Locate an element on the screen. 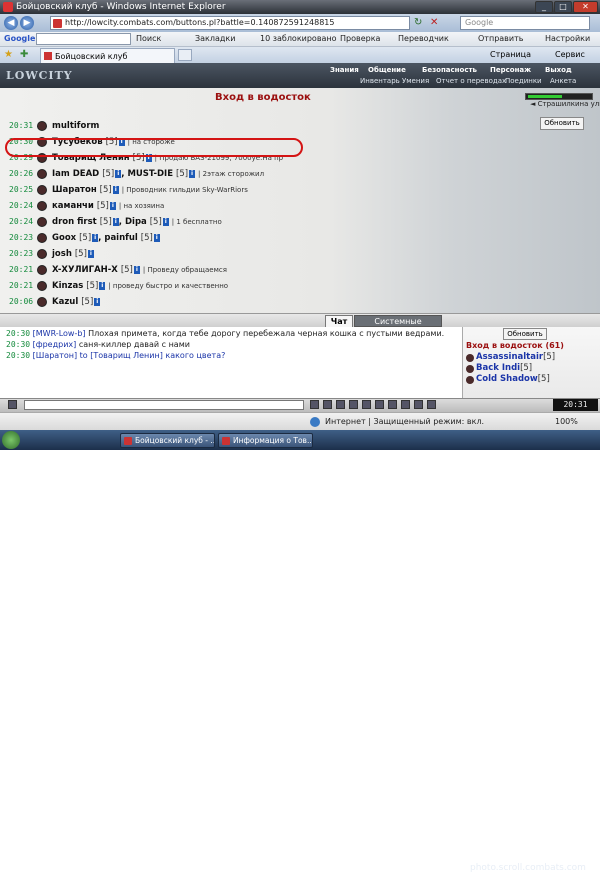  tab-chat: Чат is located at coordinates (339, 321).